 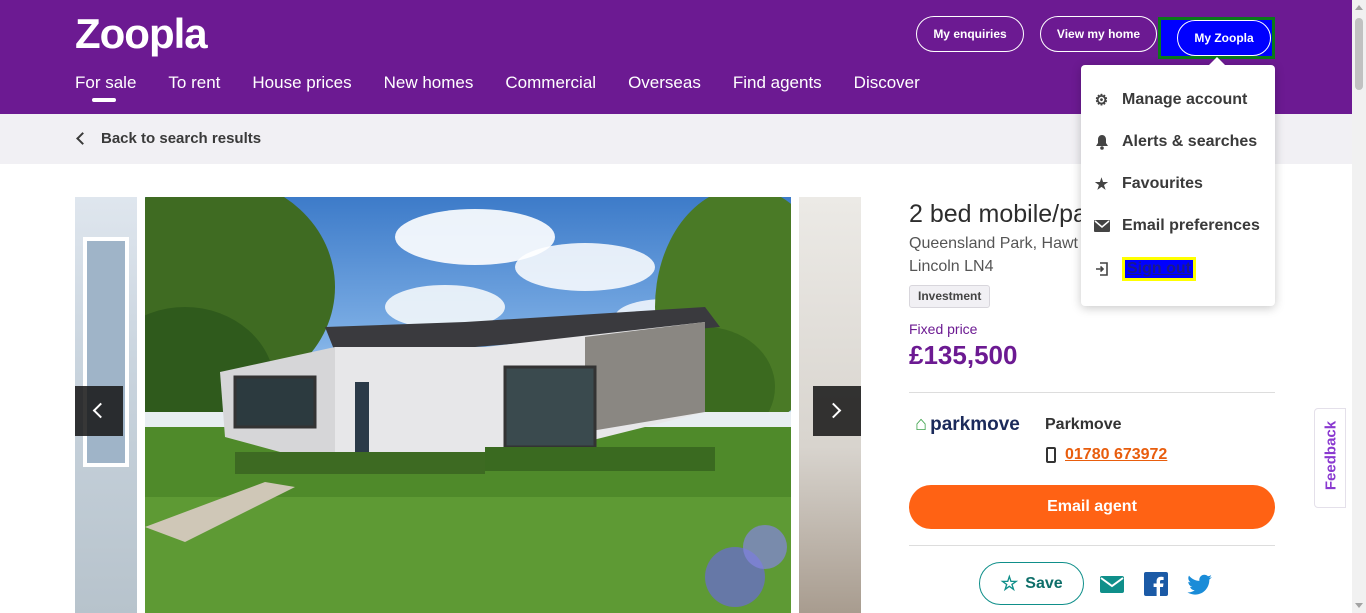 I want to click on agent-phone: 01780 673972, so click(x=1106, y=455).